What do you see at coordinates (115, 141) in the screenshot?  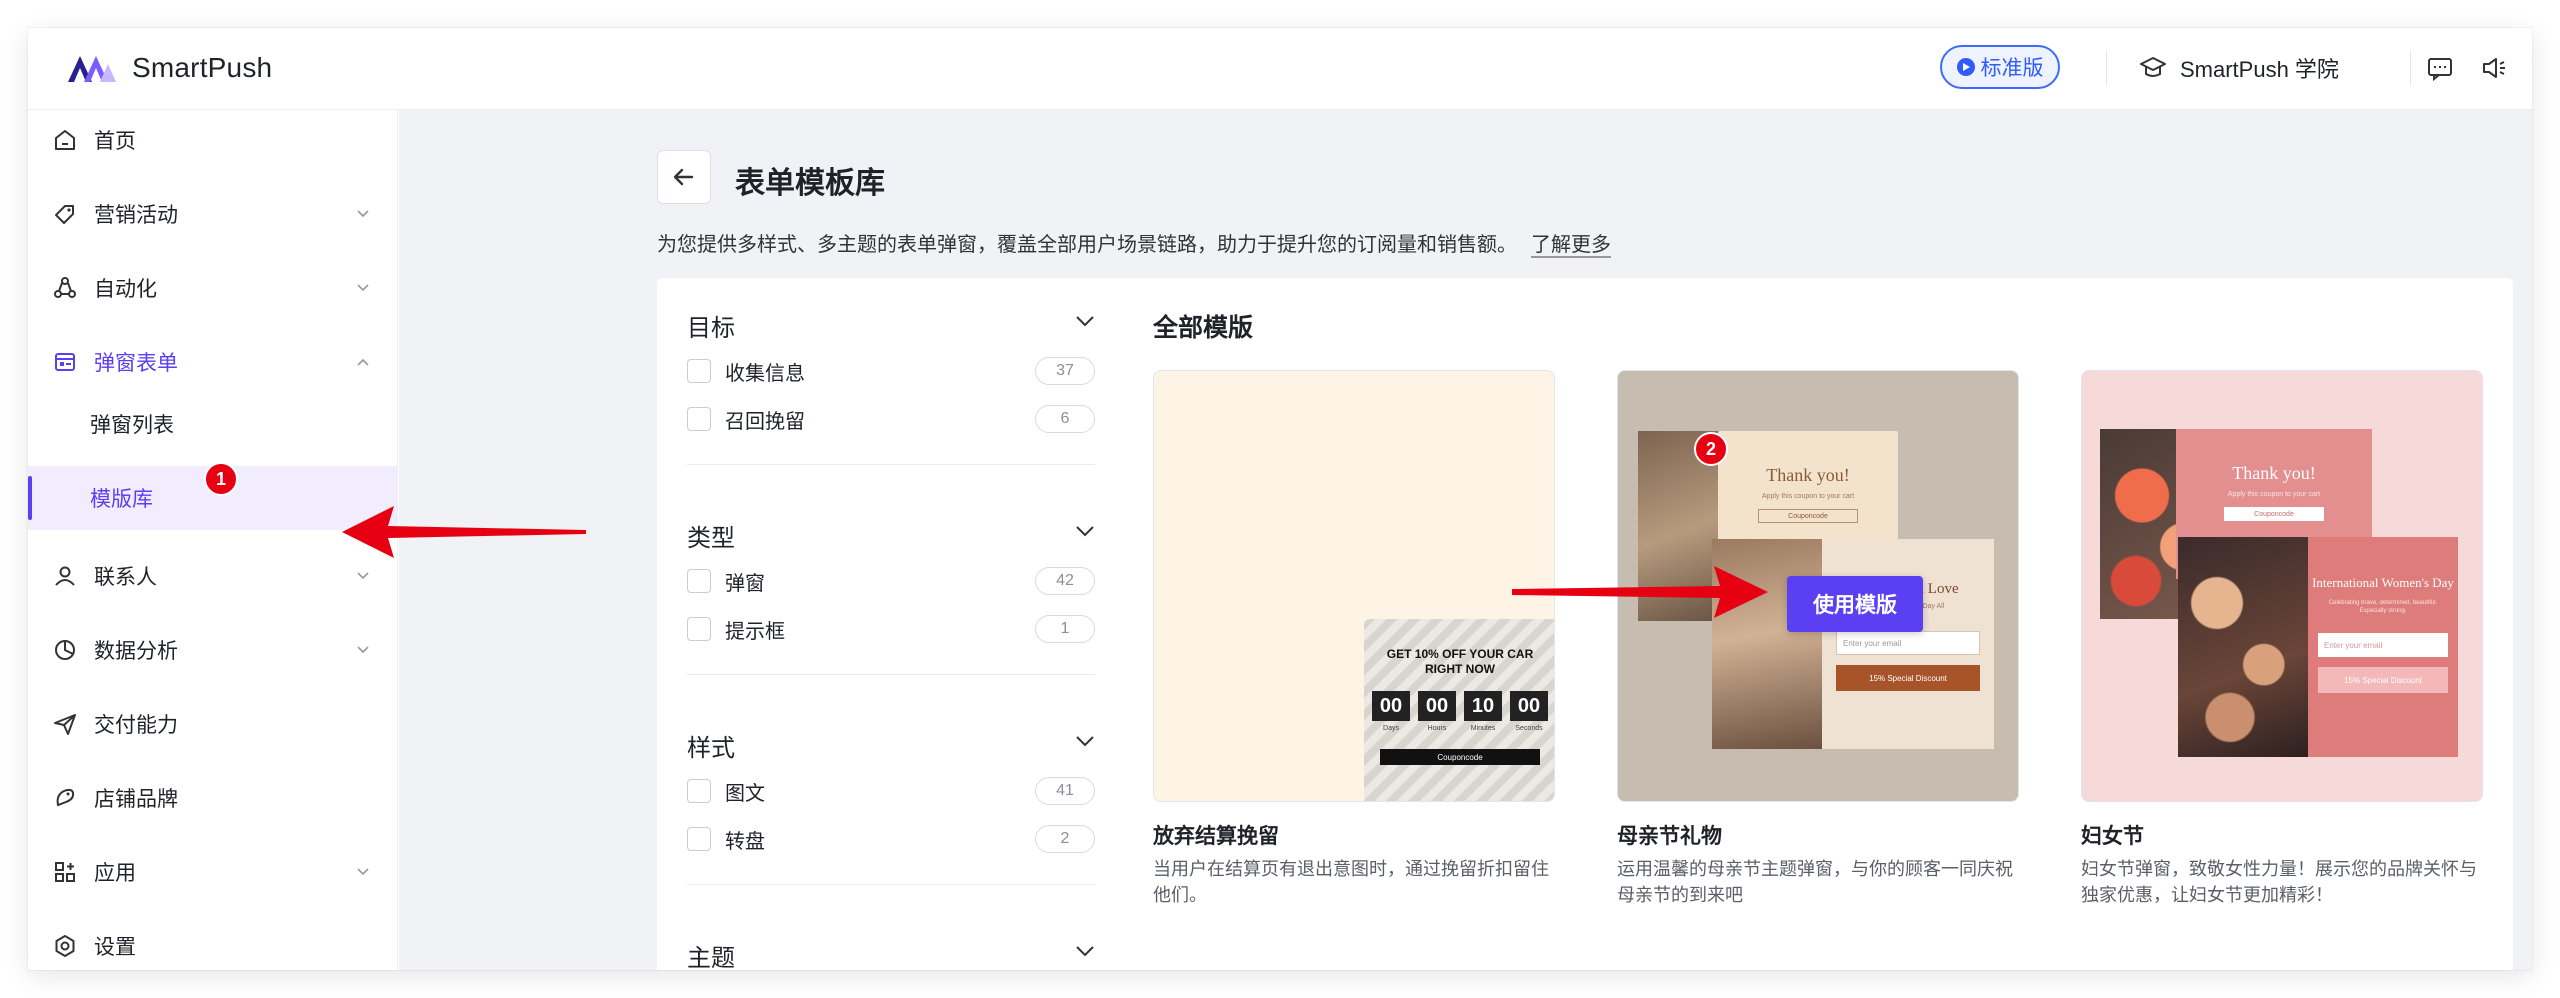 I see `sidebar-item-label: 首页` at bounding box center [115, 141].